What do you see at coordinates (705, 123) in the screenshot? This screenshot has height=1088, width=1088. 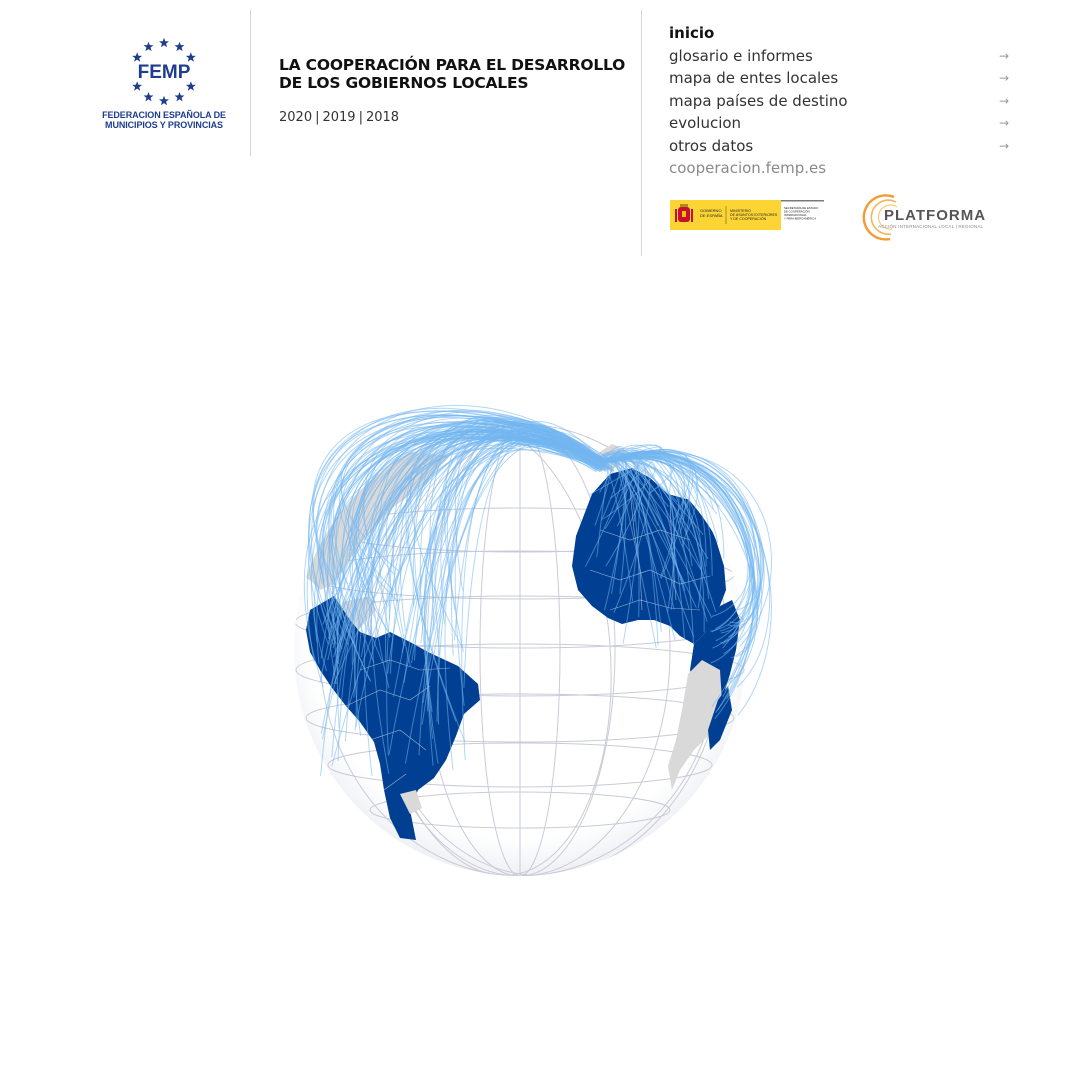 I see `nav-item-label: evolucion` at bounding box center [705, 123].